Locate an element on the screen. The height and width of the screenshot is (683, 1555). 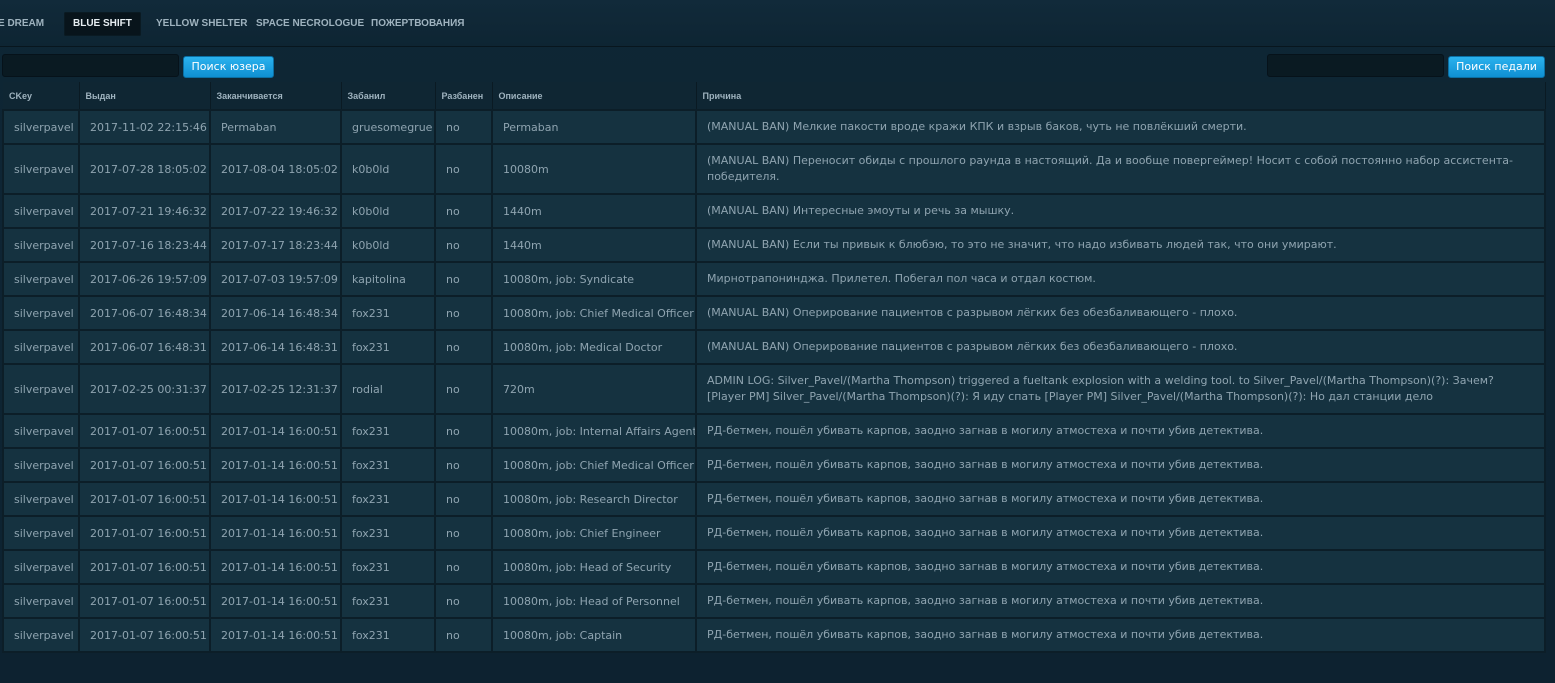
column-header-issued: Выдан is located at coordinates (145, 96).